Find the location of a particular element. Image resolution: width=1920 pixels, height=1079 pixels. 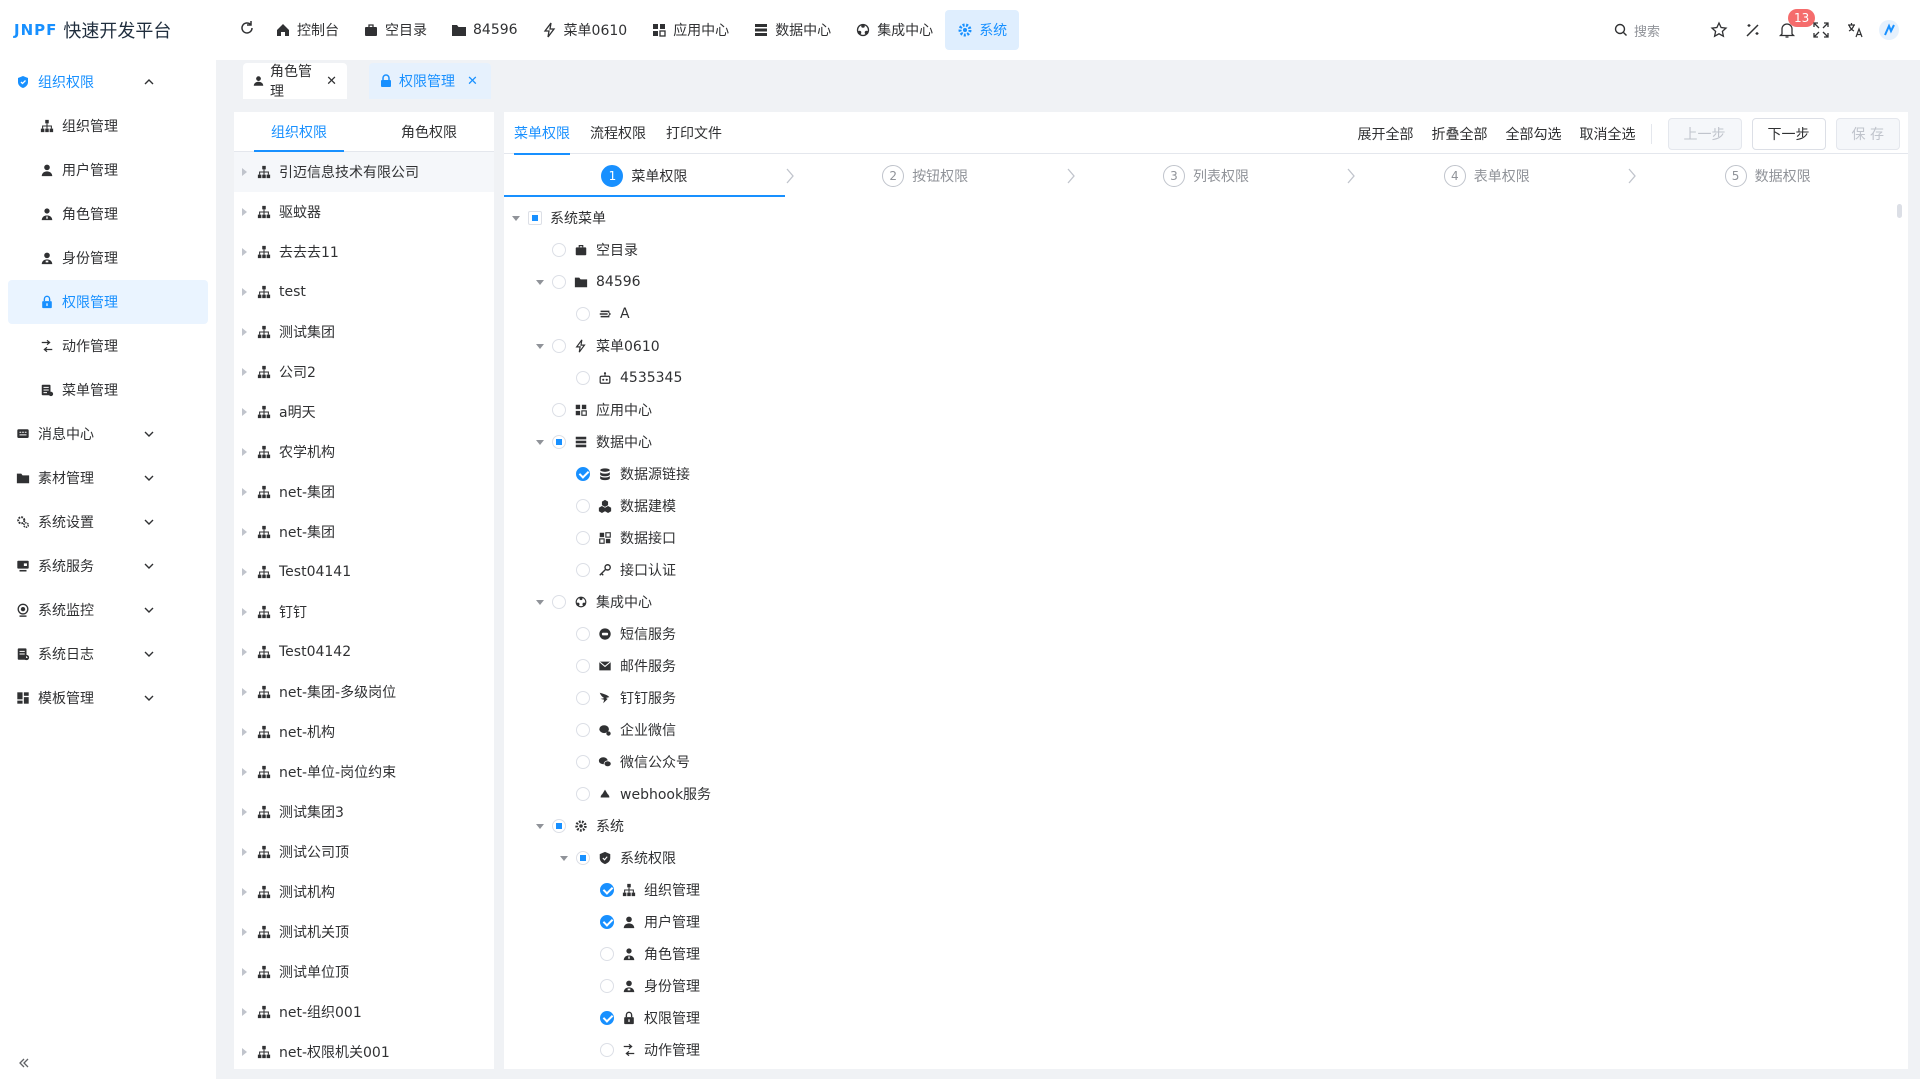

org-tree-node: 钉钉 is located at coordinates (364, 612).